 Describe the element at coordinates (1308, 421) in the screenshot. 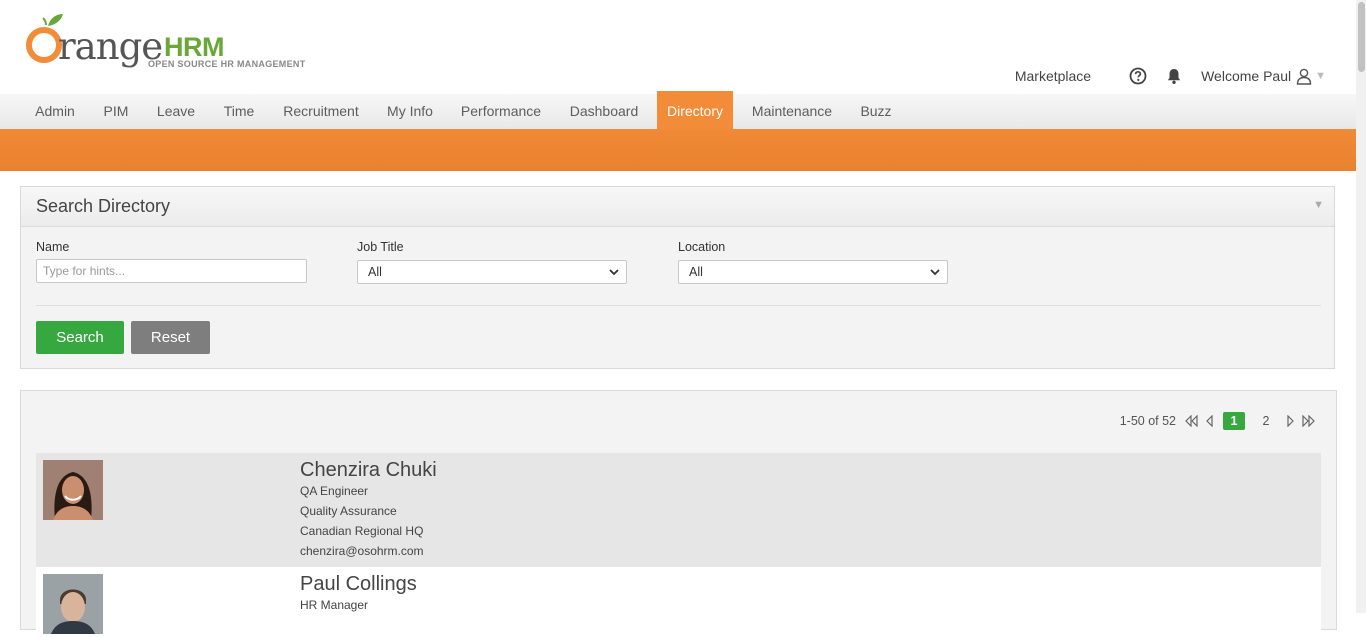

I see `last-page-icon` at that location.